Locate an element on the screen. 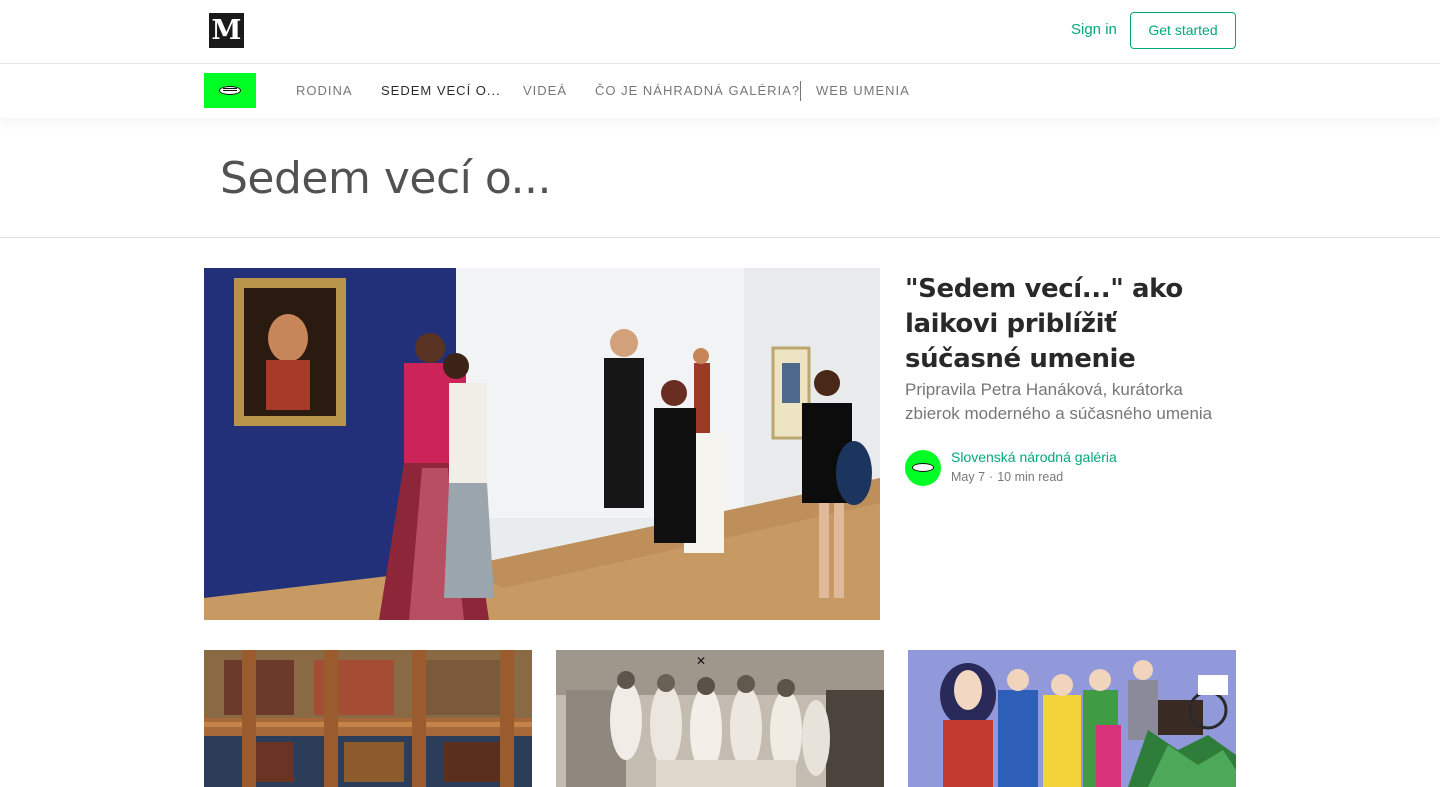  publication-logo-icon is located at coordinates (230, 90).